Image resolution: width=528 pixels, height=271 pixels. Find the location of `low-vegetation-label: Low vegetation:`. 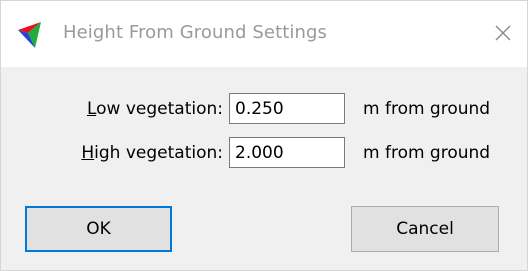

low-vegetation-label: Low vegetation: is located at coordinates (154, 109).